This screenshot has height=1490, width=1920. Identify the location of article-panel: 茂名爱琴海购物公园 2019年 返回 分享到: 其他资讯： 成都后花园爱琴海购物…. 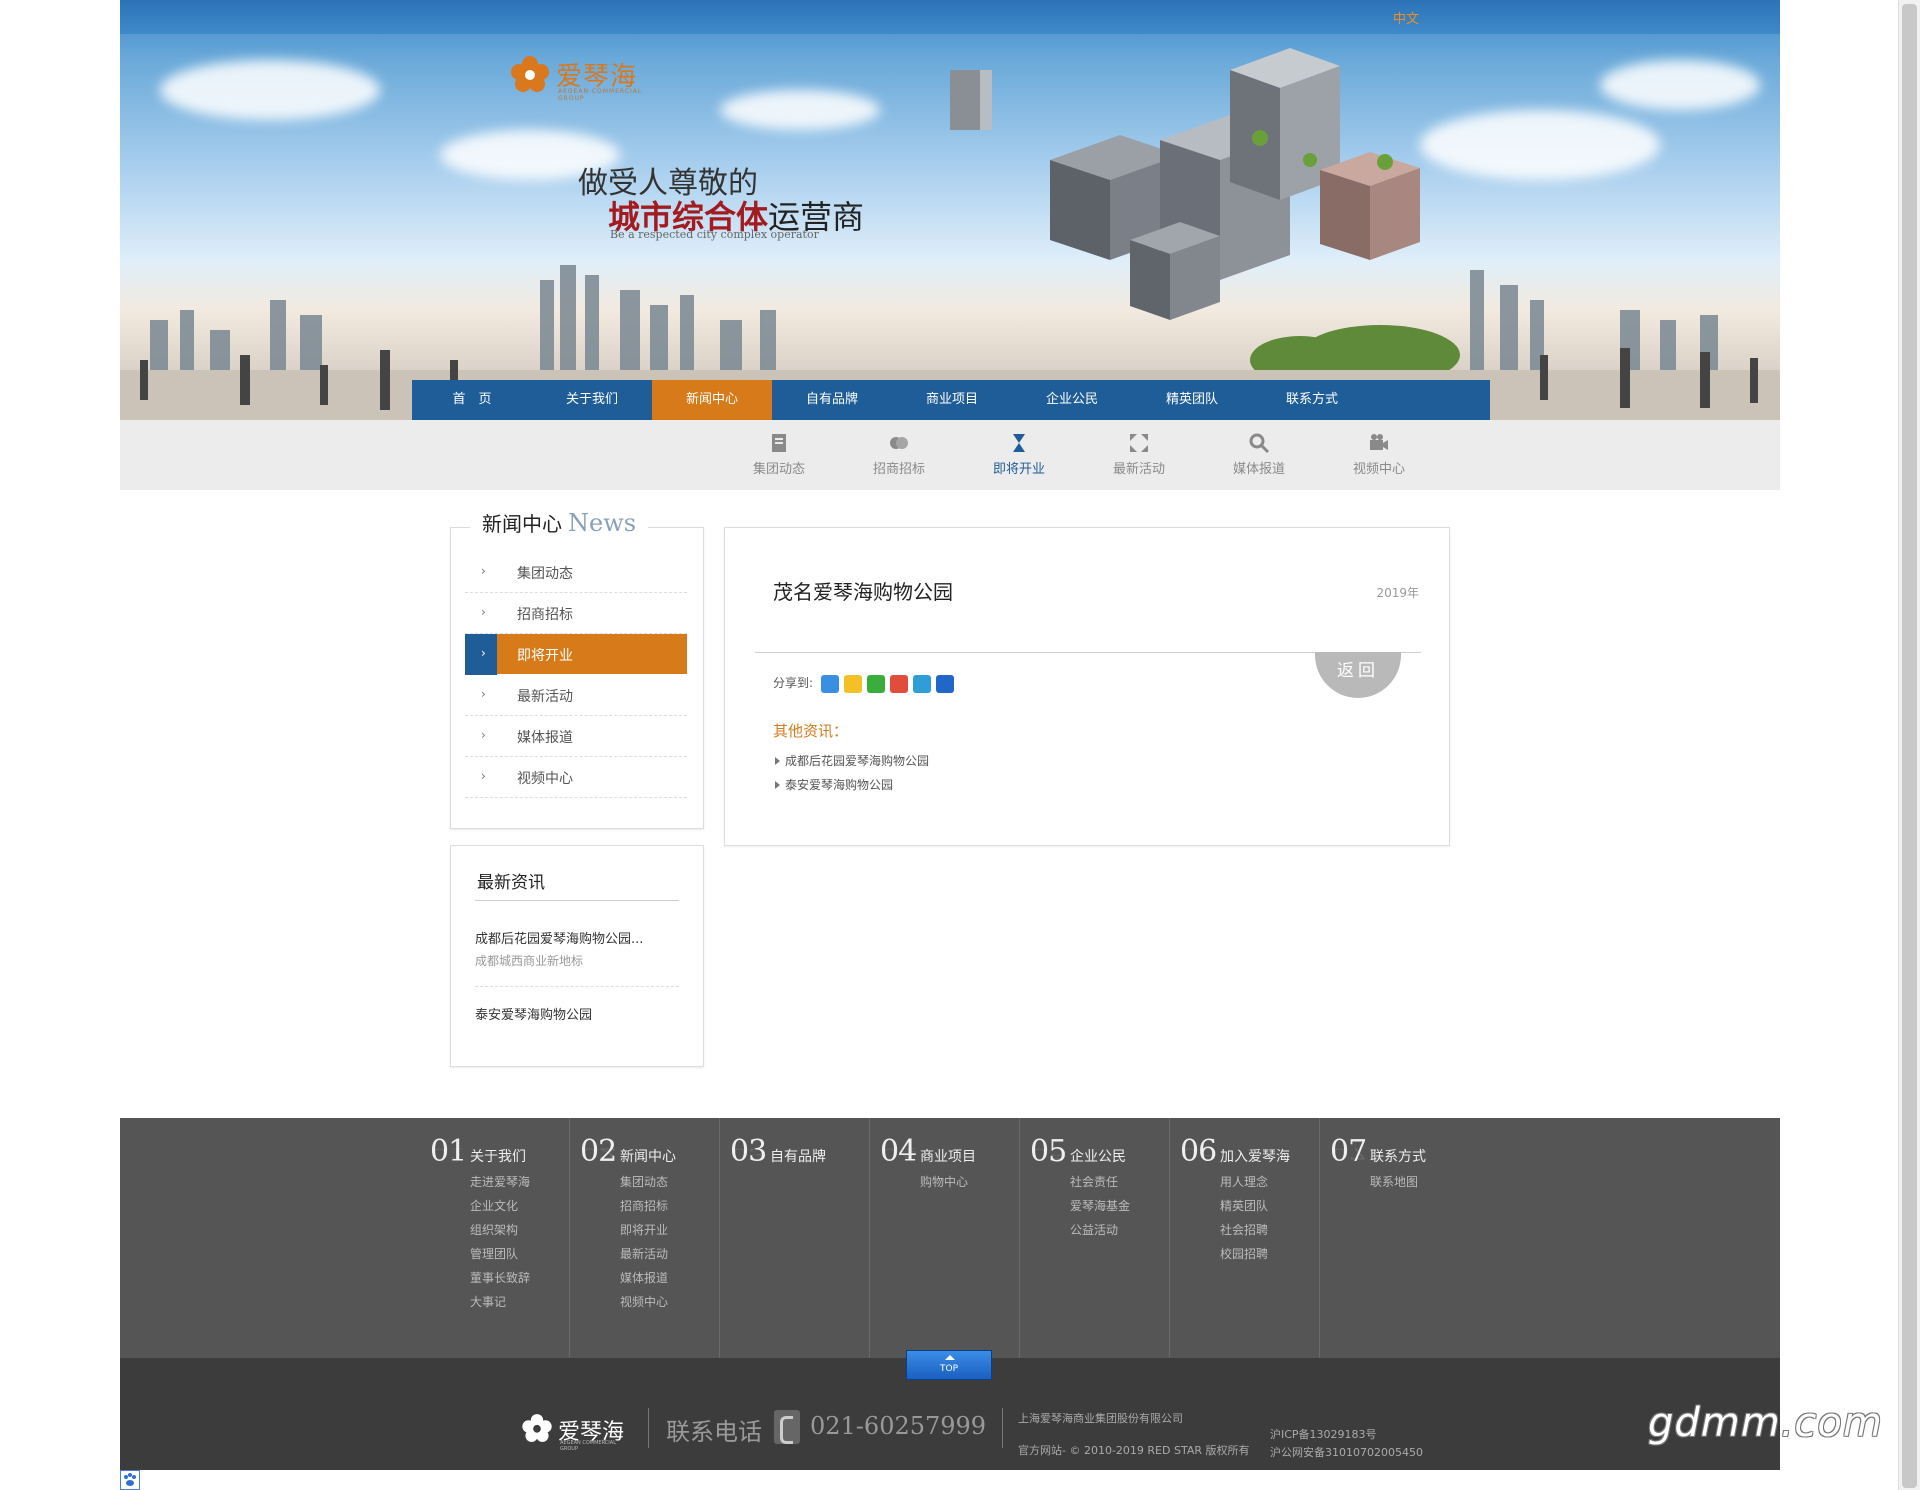
(1087, 686).